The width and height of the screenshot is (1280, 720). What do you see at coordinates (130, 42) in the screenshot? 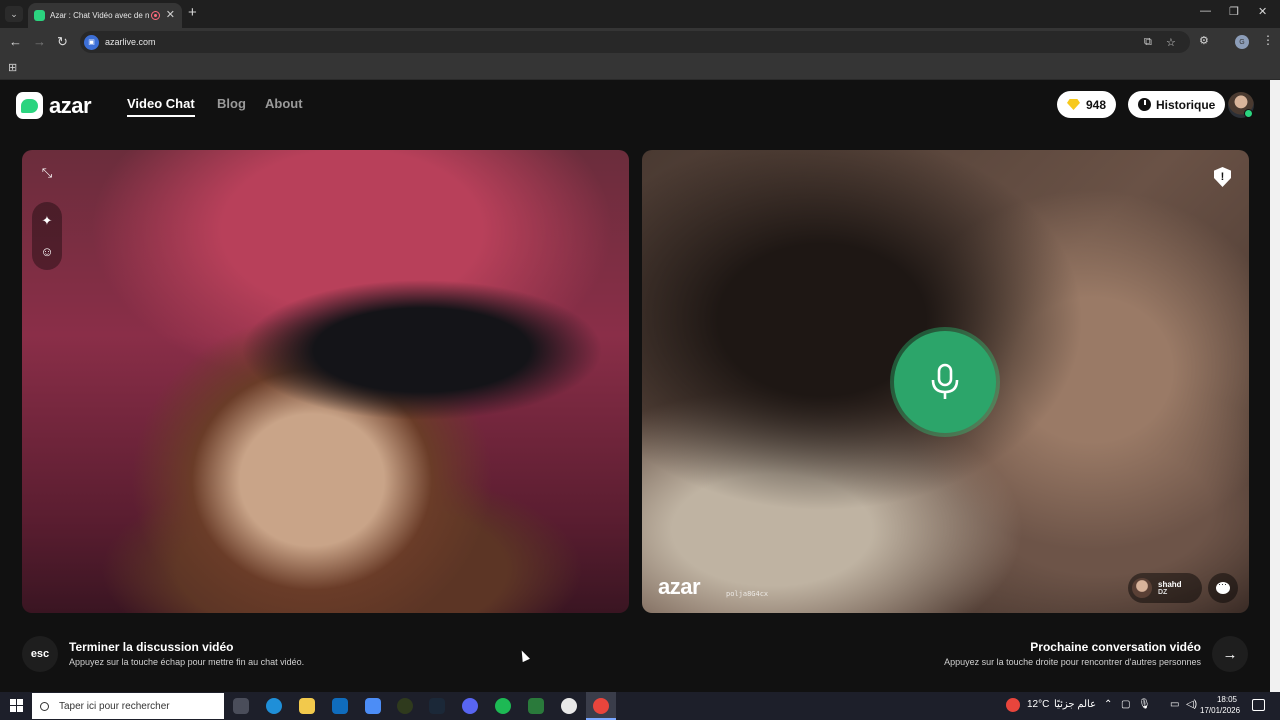
I see `url-text: azarlive.com` at bounding box center [130, 42].